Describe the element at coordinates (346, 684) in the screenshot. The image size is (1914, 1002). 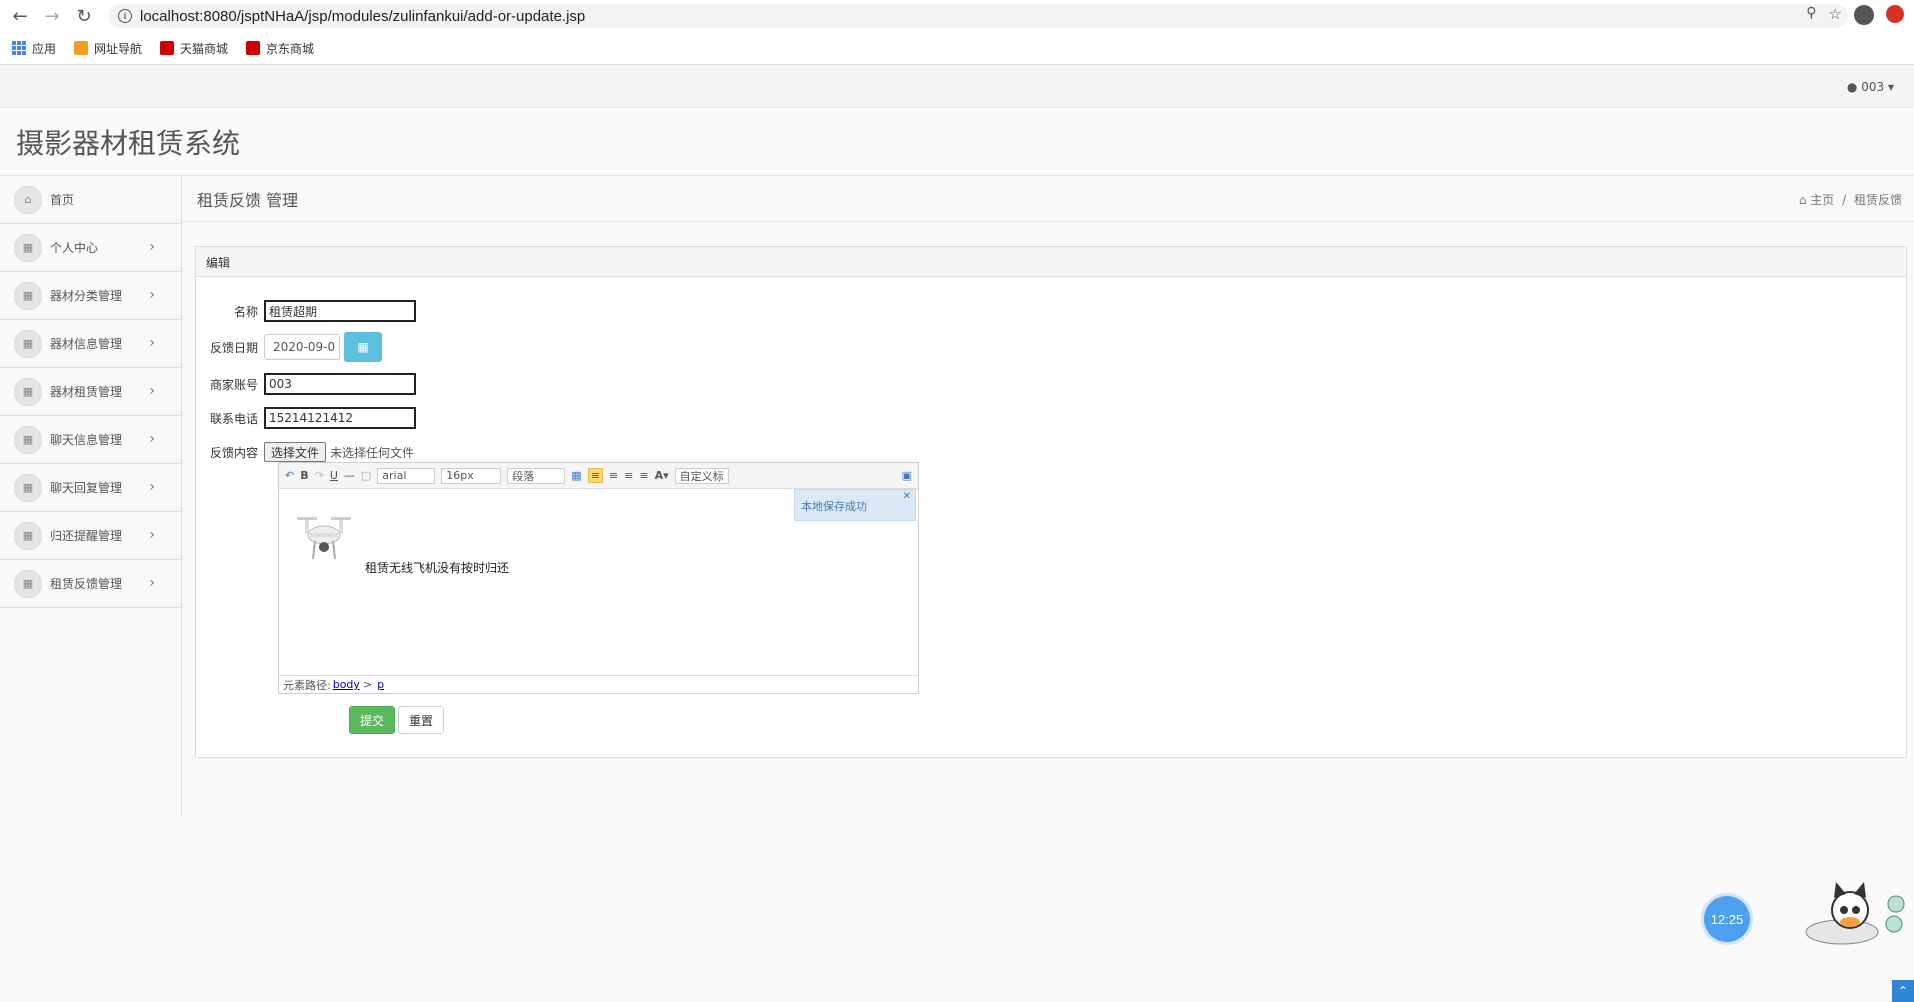
I see `path-body-link: body` at that location.